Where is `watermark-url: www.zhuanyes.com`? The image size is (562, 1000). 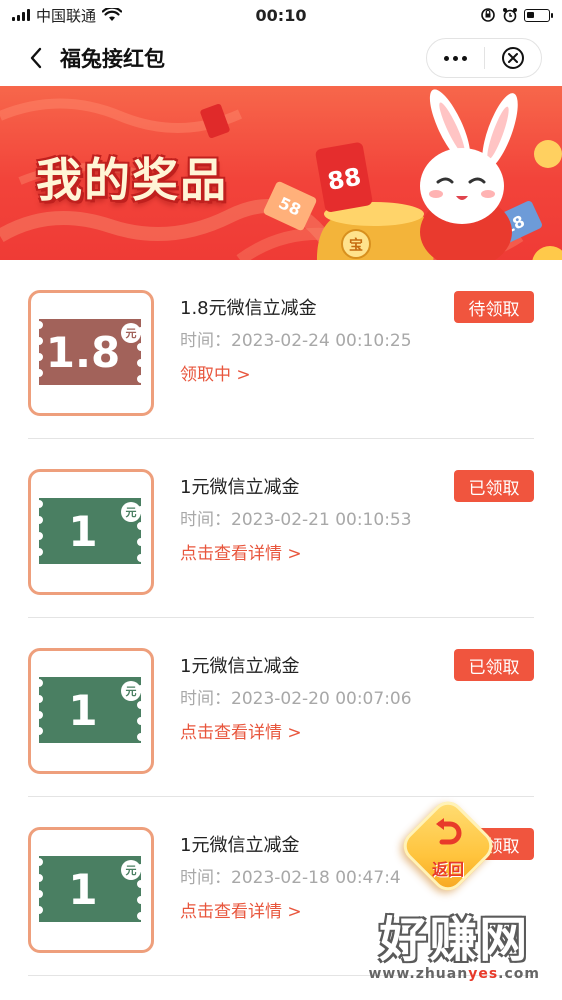
watermark-url: www.zhuanyes.com is located at coordinates (454, 974).